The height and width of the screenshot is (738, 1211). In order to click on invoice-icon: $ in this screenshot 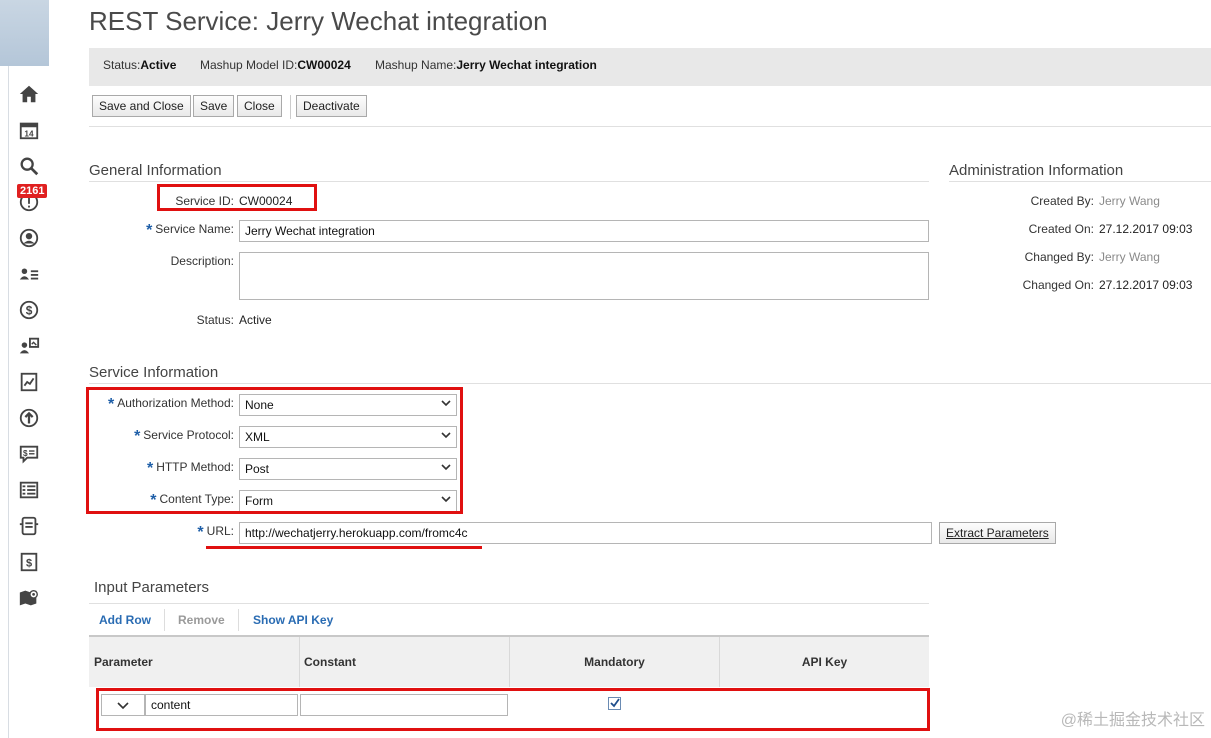, I will do `click(29, 562)`.